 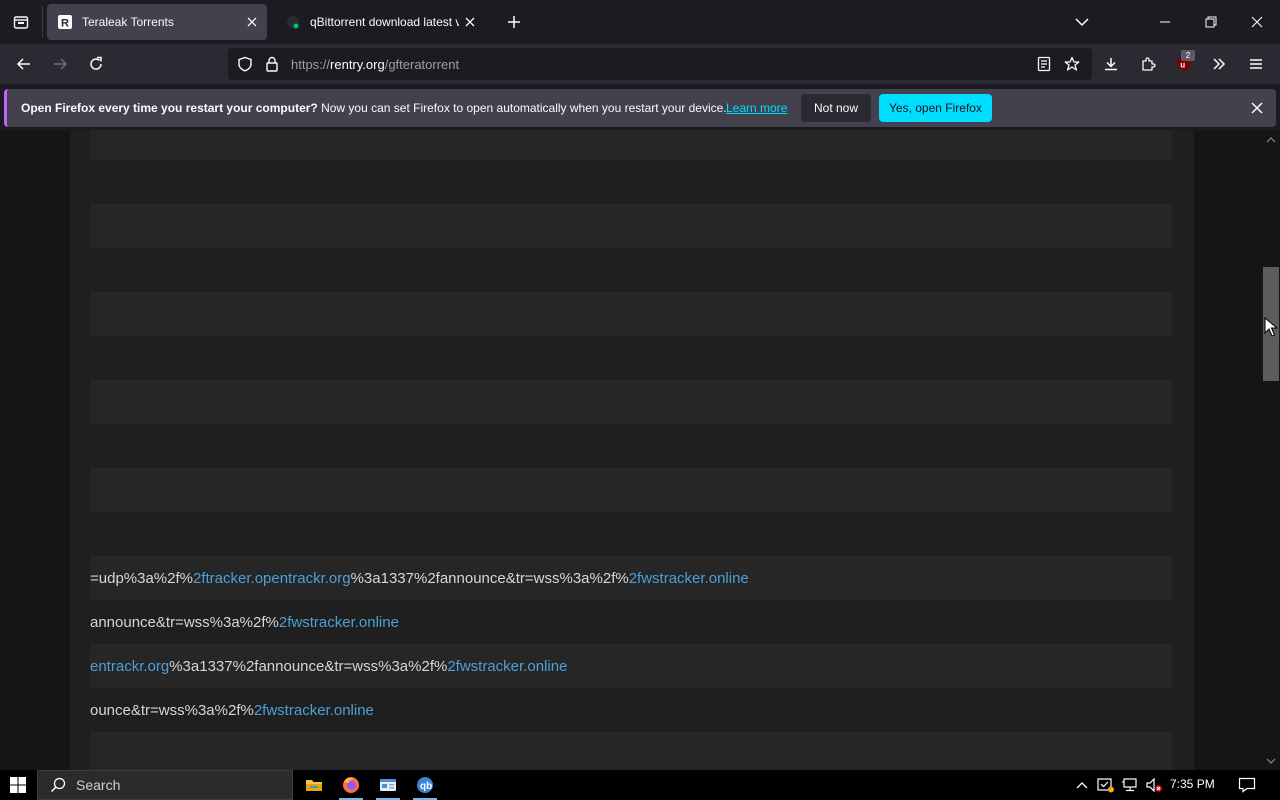 What do you see at coordinates (245, 64) in the screenshot?
I see `tracking-protection-shield-icon` at bounding box center [245, 64].